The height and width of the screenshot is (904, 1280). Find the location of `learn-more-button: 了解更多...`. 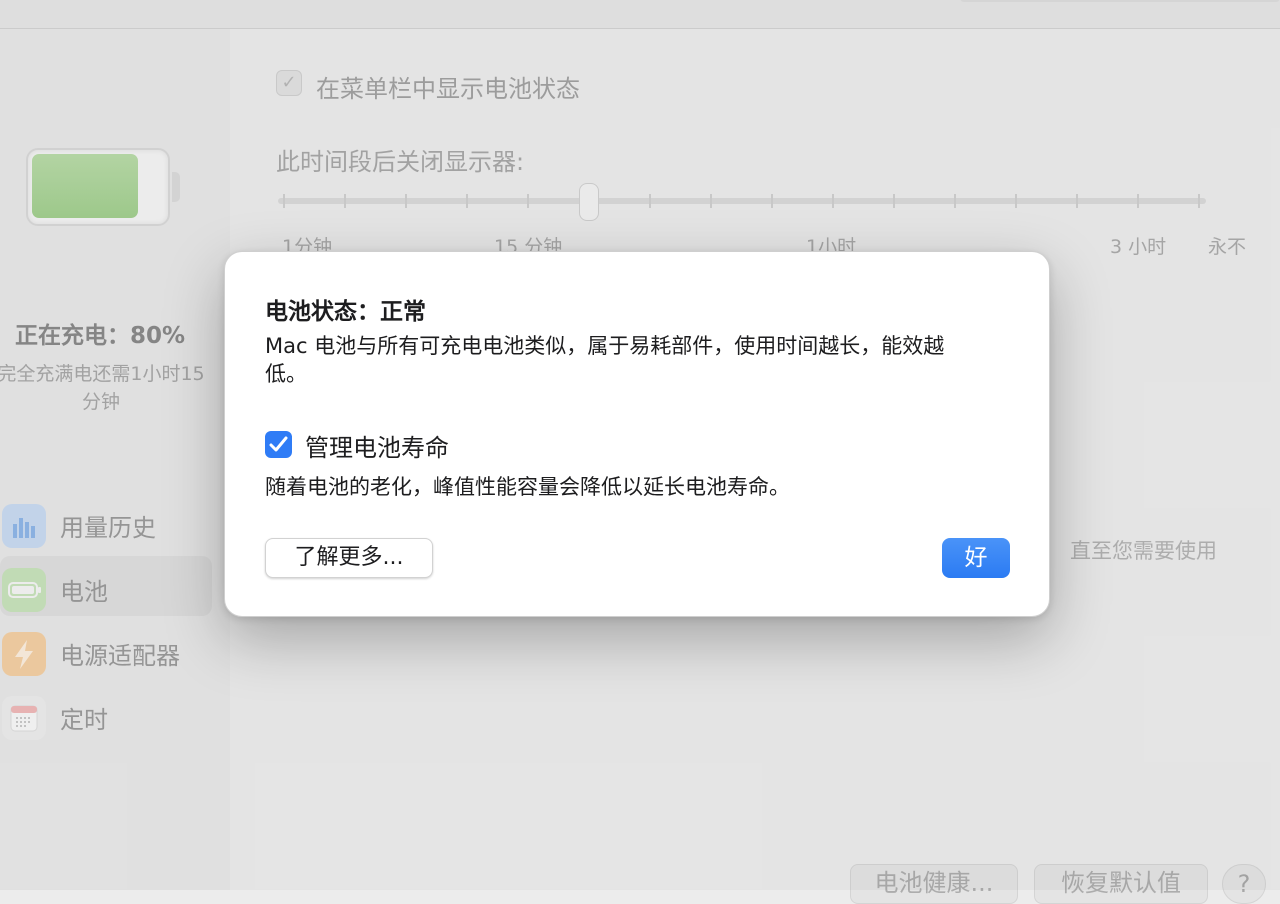

learn-more-button: 了解更多... is located at coordinates (349, 558).